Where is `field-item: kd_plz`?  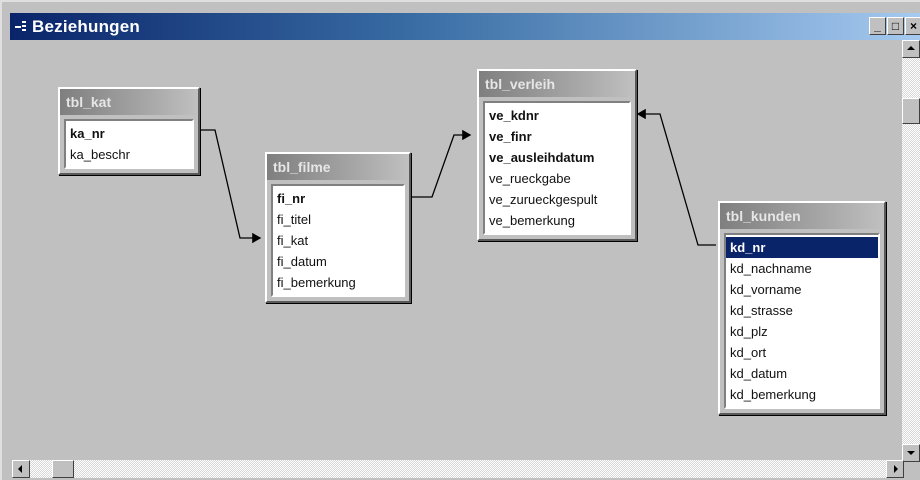 field-item: kd_plz is located at coordinates (802, 331).